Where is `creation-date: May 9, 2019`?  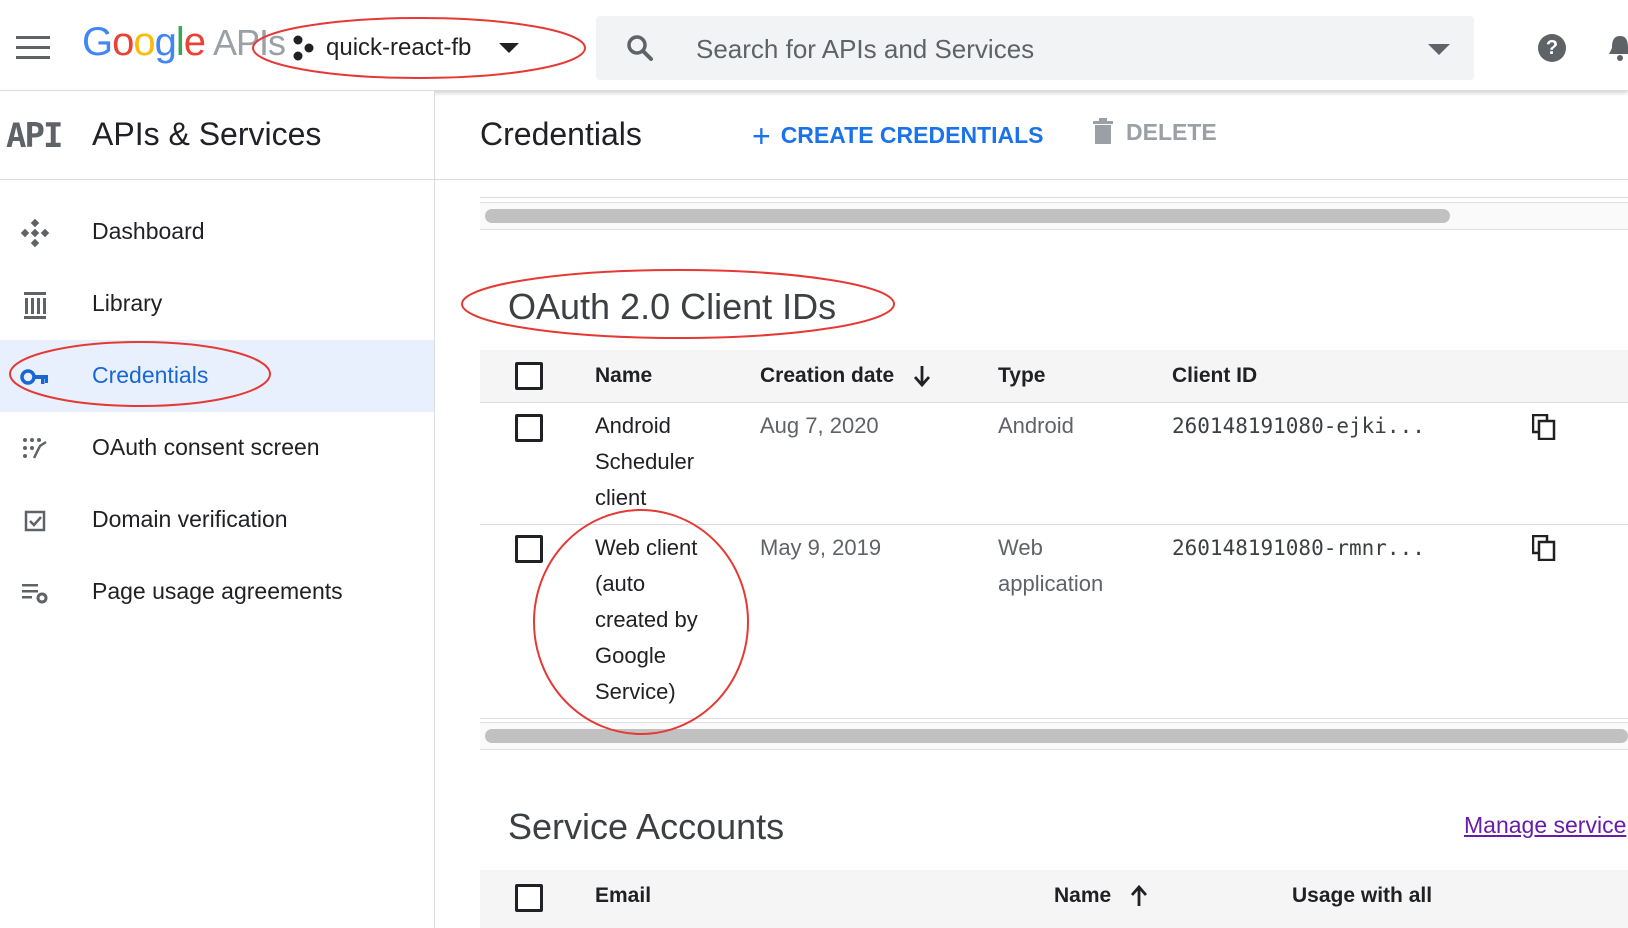 creation-date: May 9, 2019 is located at coordinates (821, 547).